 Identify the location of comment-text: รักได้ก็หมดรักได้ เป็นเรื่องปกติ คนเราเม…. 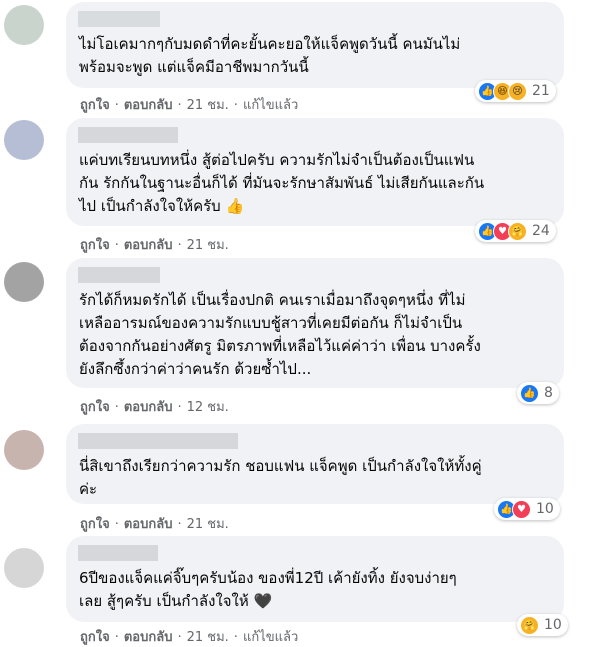
(280, 334).